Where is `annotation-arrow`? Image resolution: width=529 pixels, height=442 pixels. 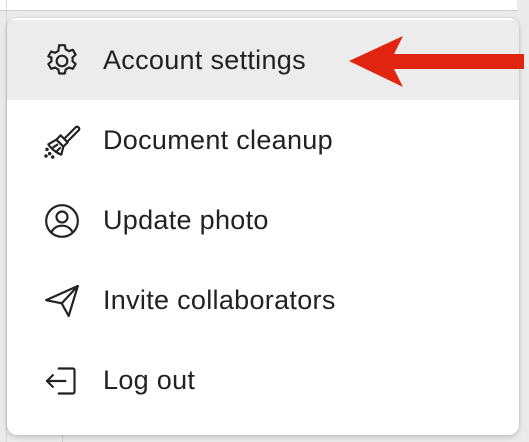
annotation-arrow is located at coordinates (436, 61).